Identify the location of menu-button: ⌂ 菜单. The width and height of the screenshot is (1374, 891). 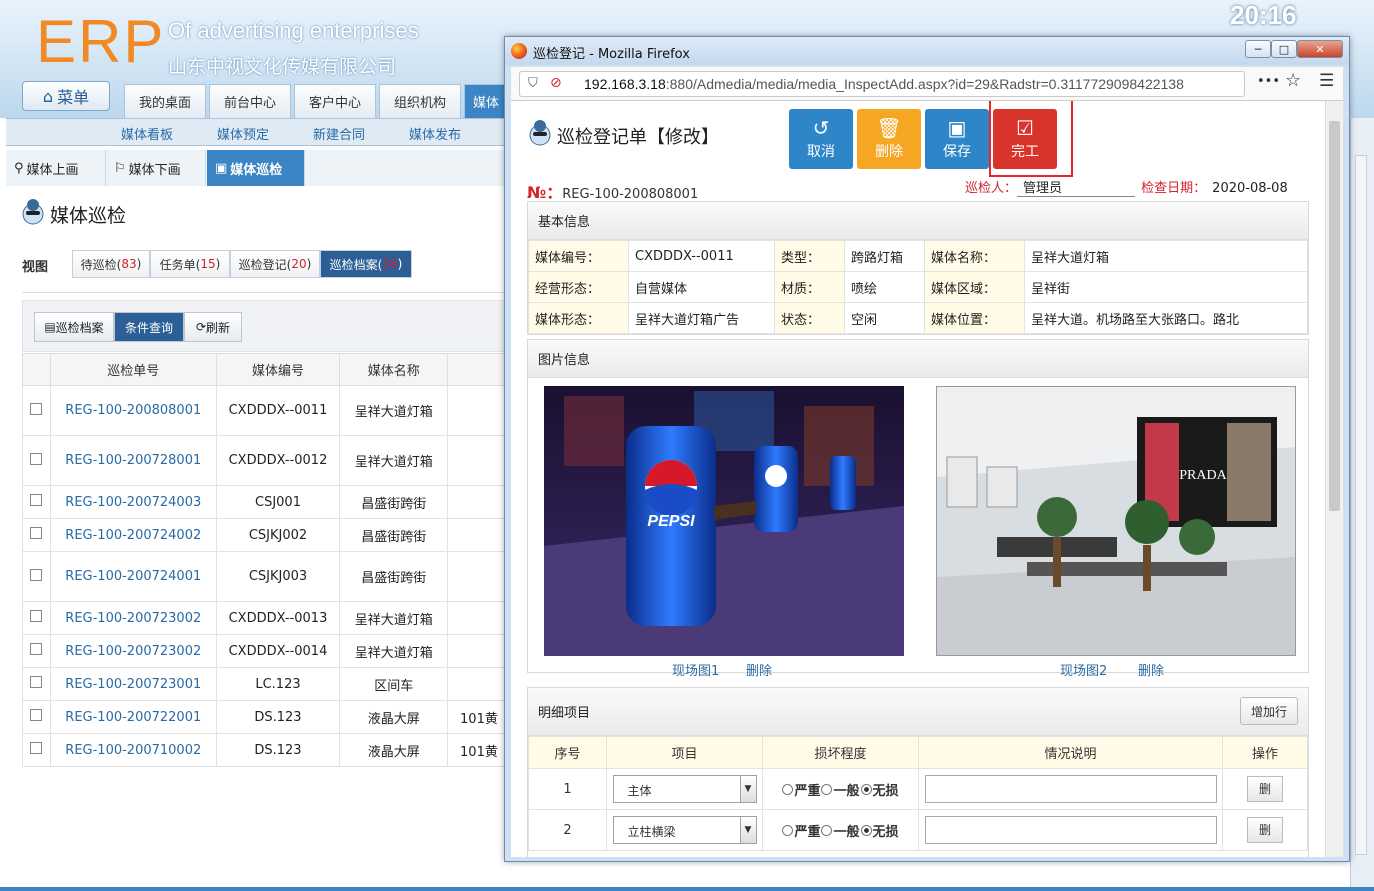
(66, 96).